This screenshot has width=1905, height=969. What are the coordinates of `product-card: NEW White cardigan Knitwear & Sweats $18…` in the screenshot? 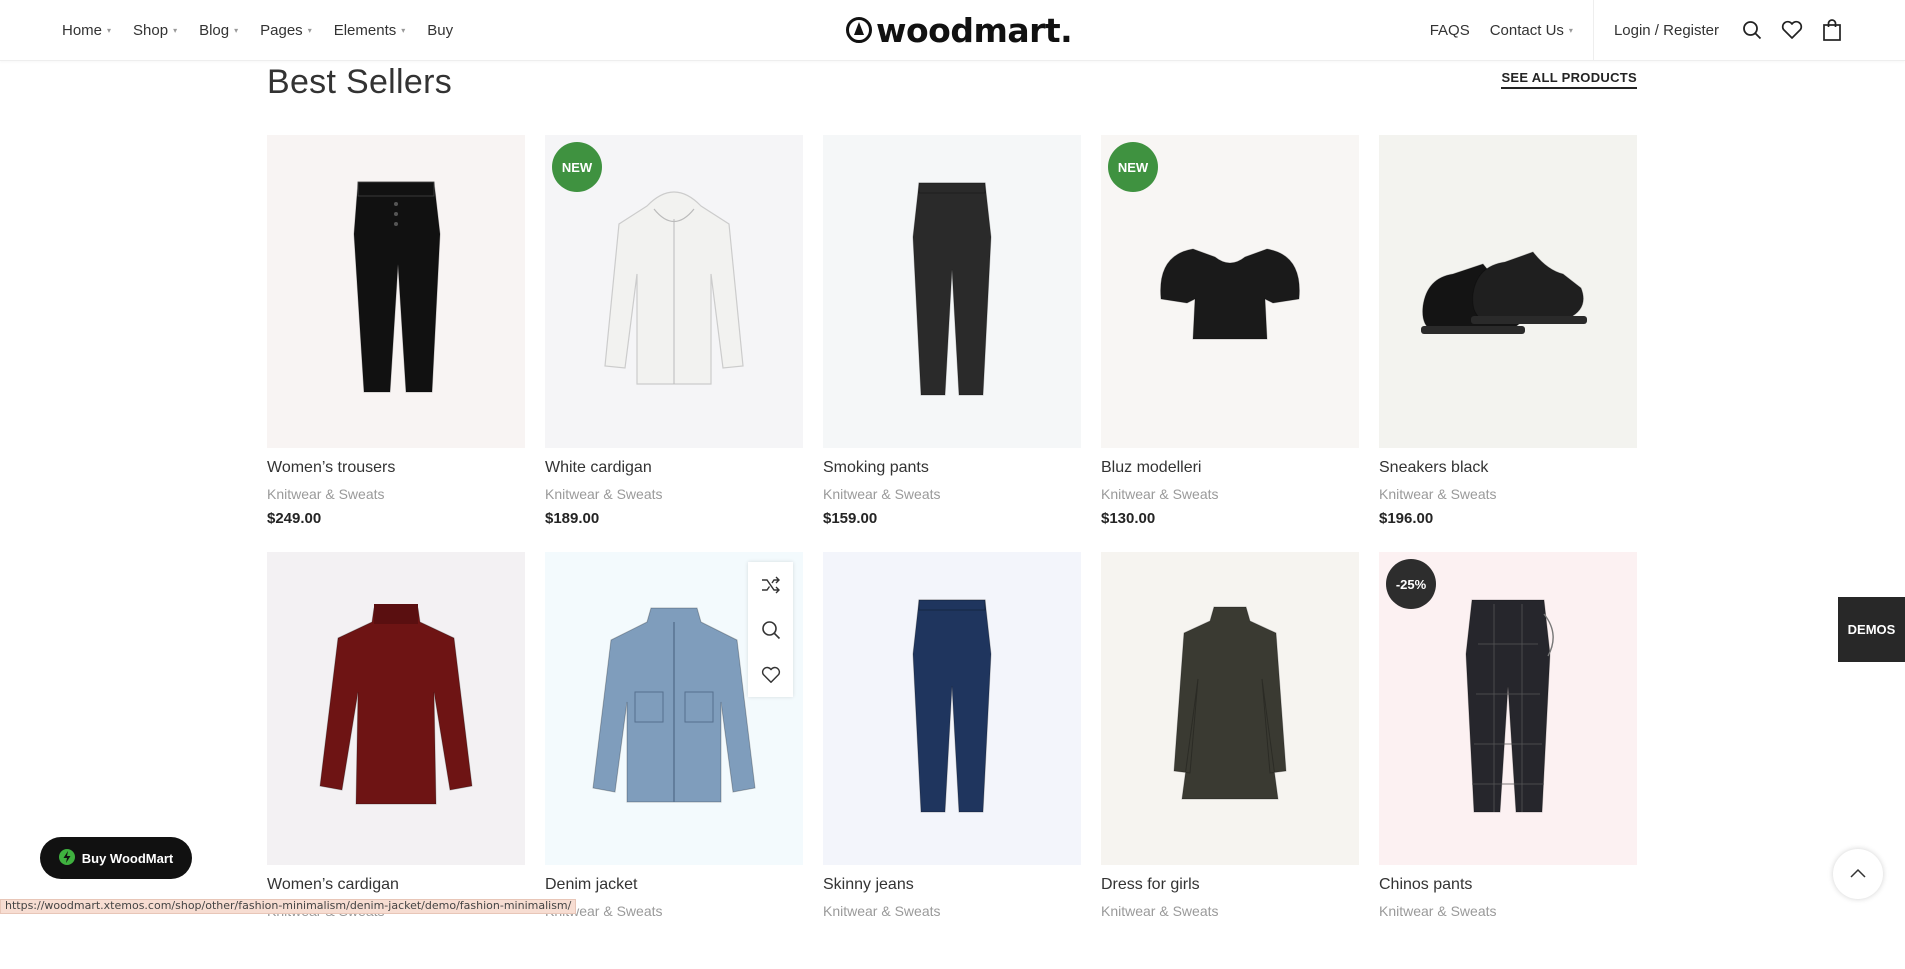 It's located at (674, 343).